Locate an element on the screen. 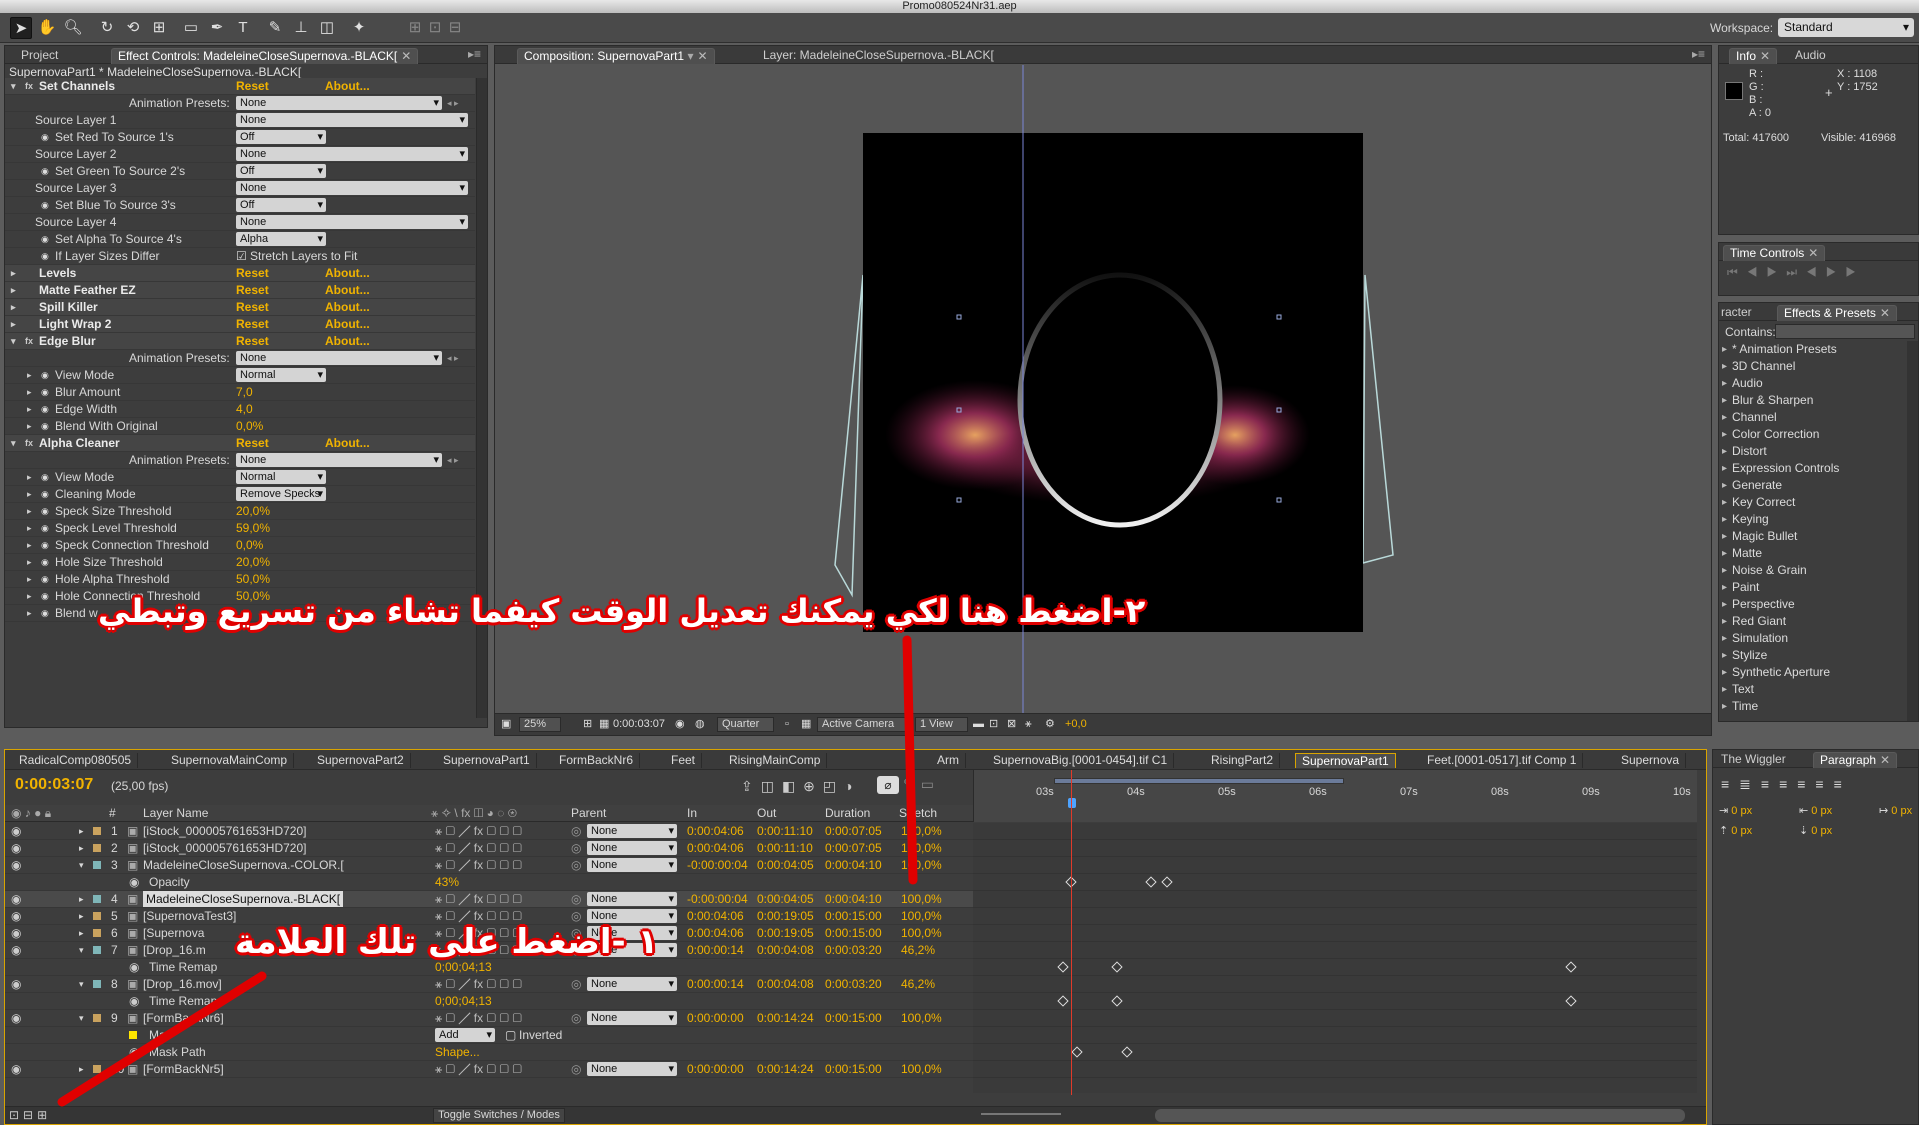  show-channel-icon: ◍ is located at coordinates (700, 724).